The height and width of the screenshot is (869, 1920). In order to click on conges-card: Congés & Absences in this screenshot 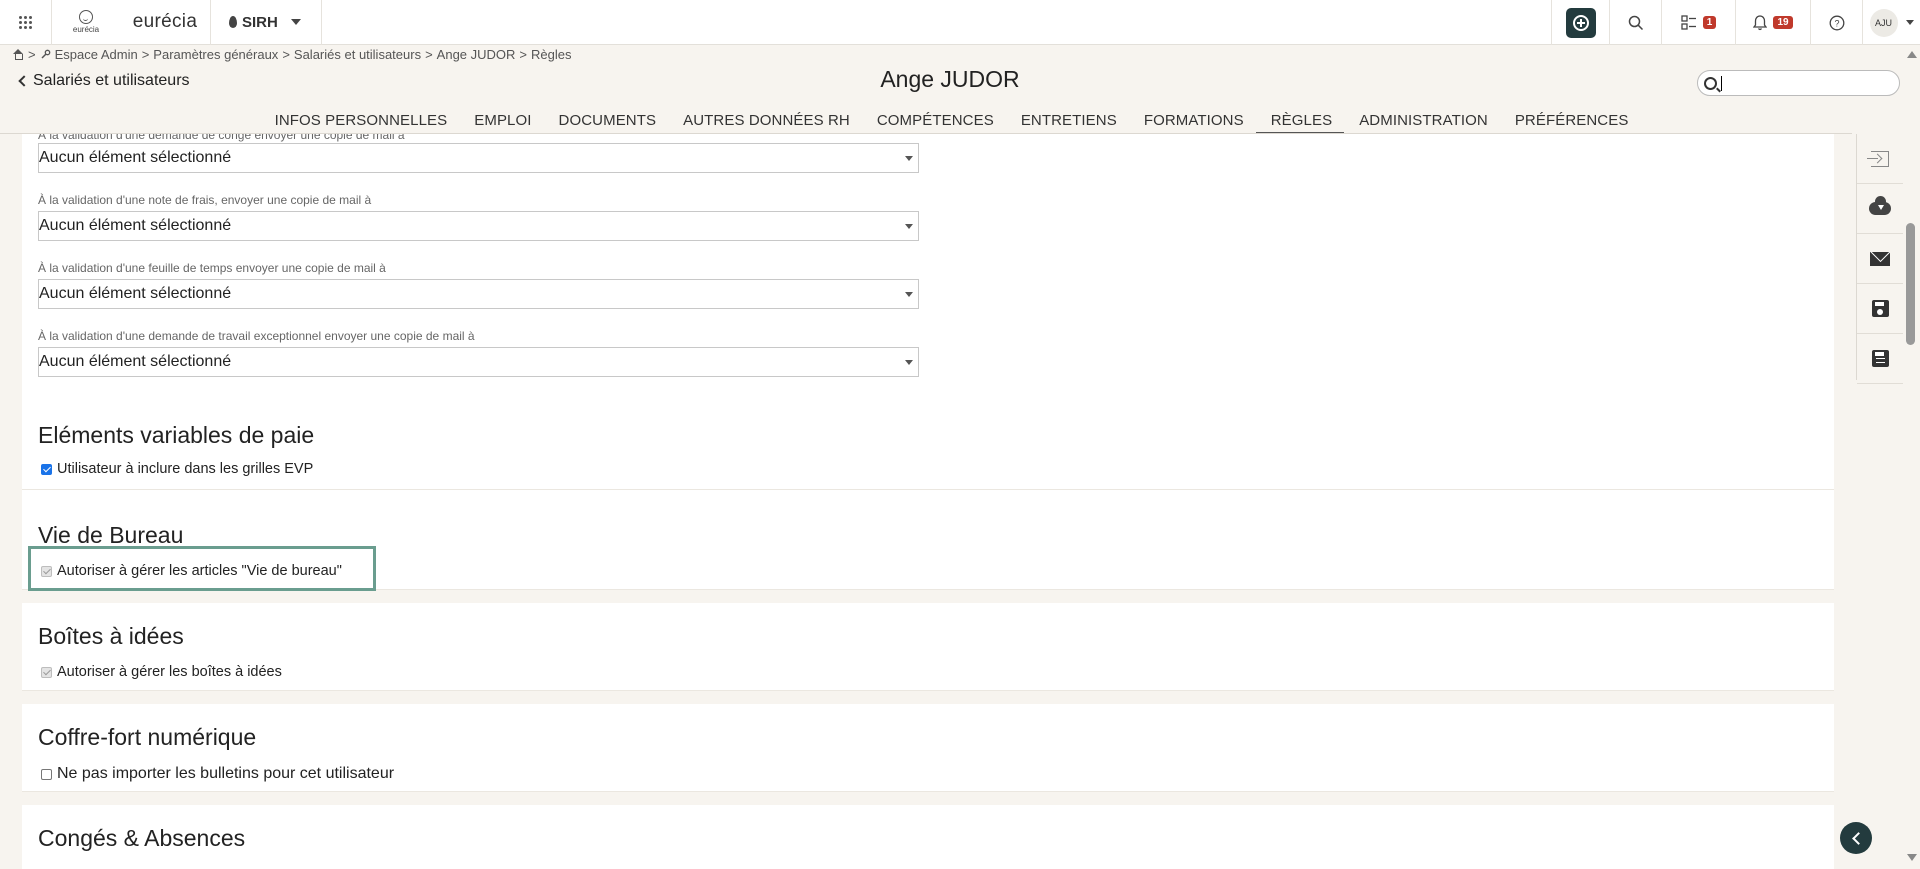, I will do `click(928, 837)`.